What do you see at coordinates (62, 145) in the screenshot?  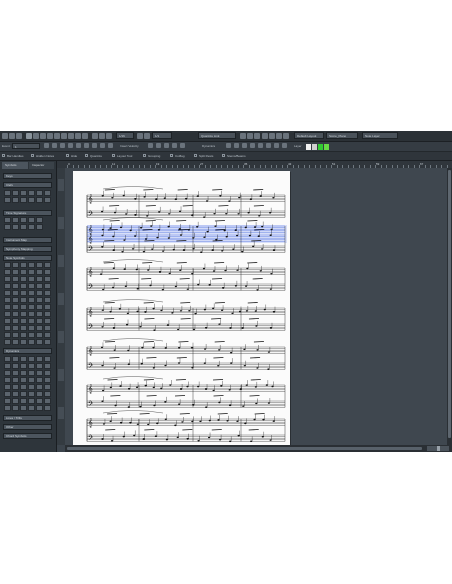 I see `note-quarter-icon` at bounding box center [62, 145].